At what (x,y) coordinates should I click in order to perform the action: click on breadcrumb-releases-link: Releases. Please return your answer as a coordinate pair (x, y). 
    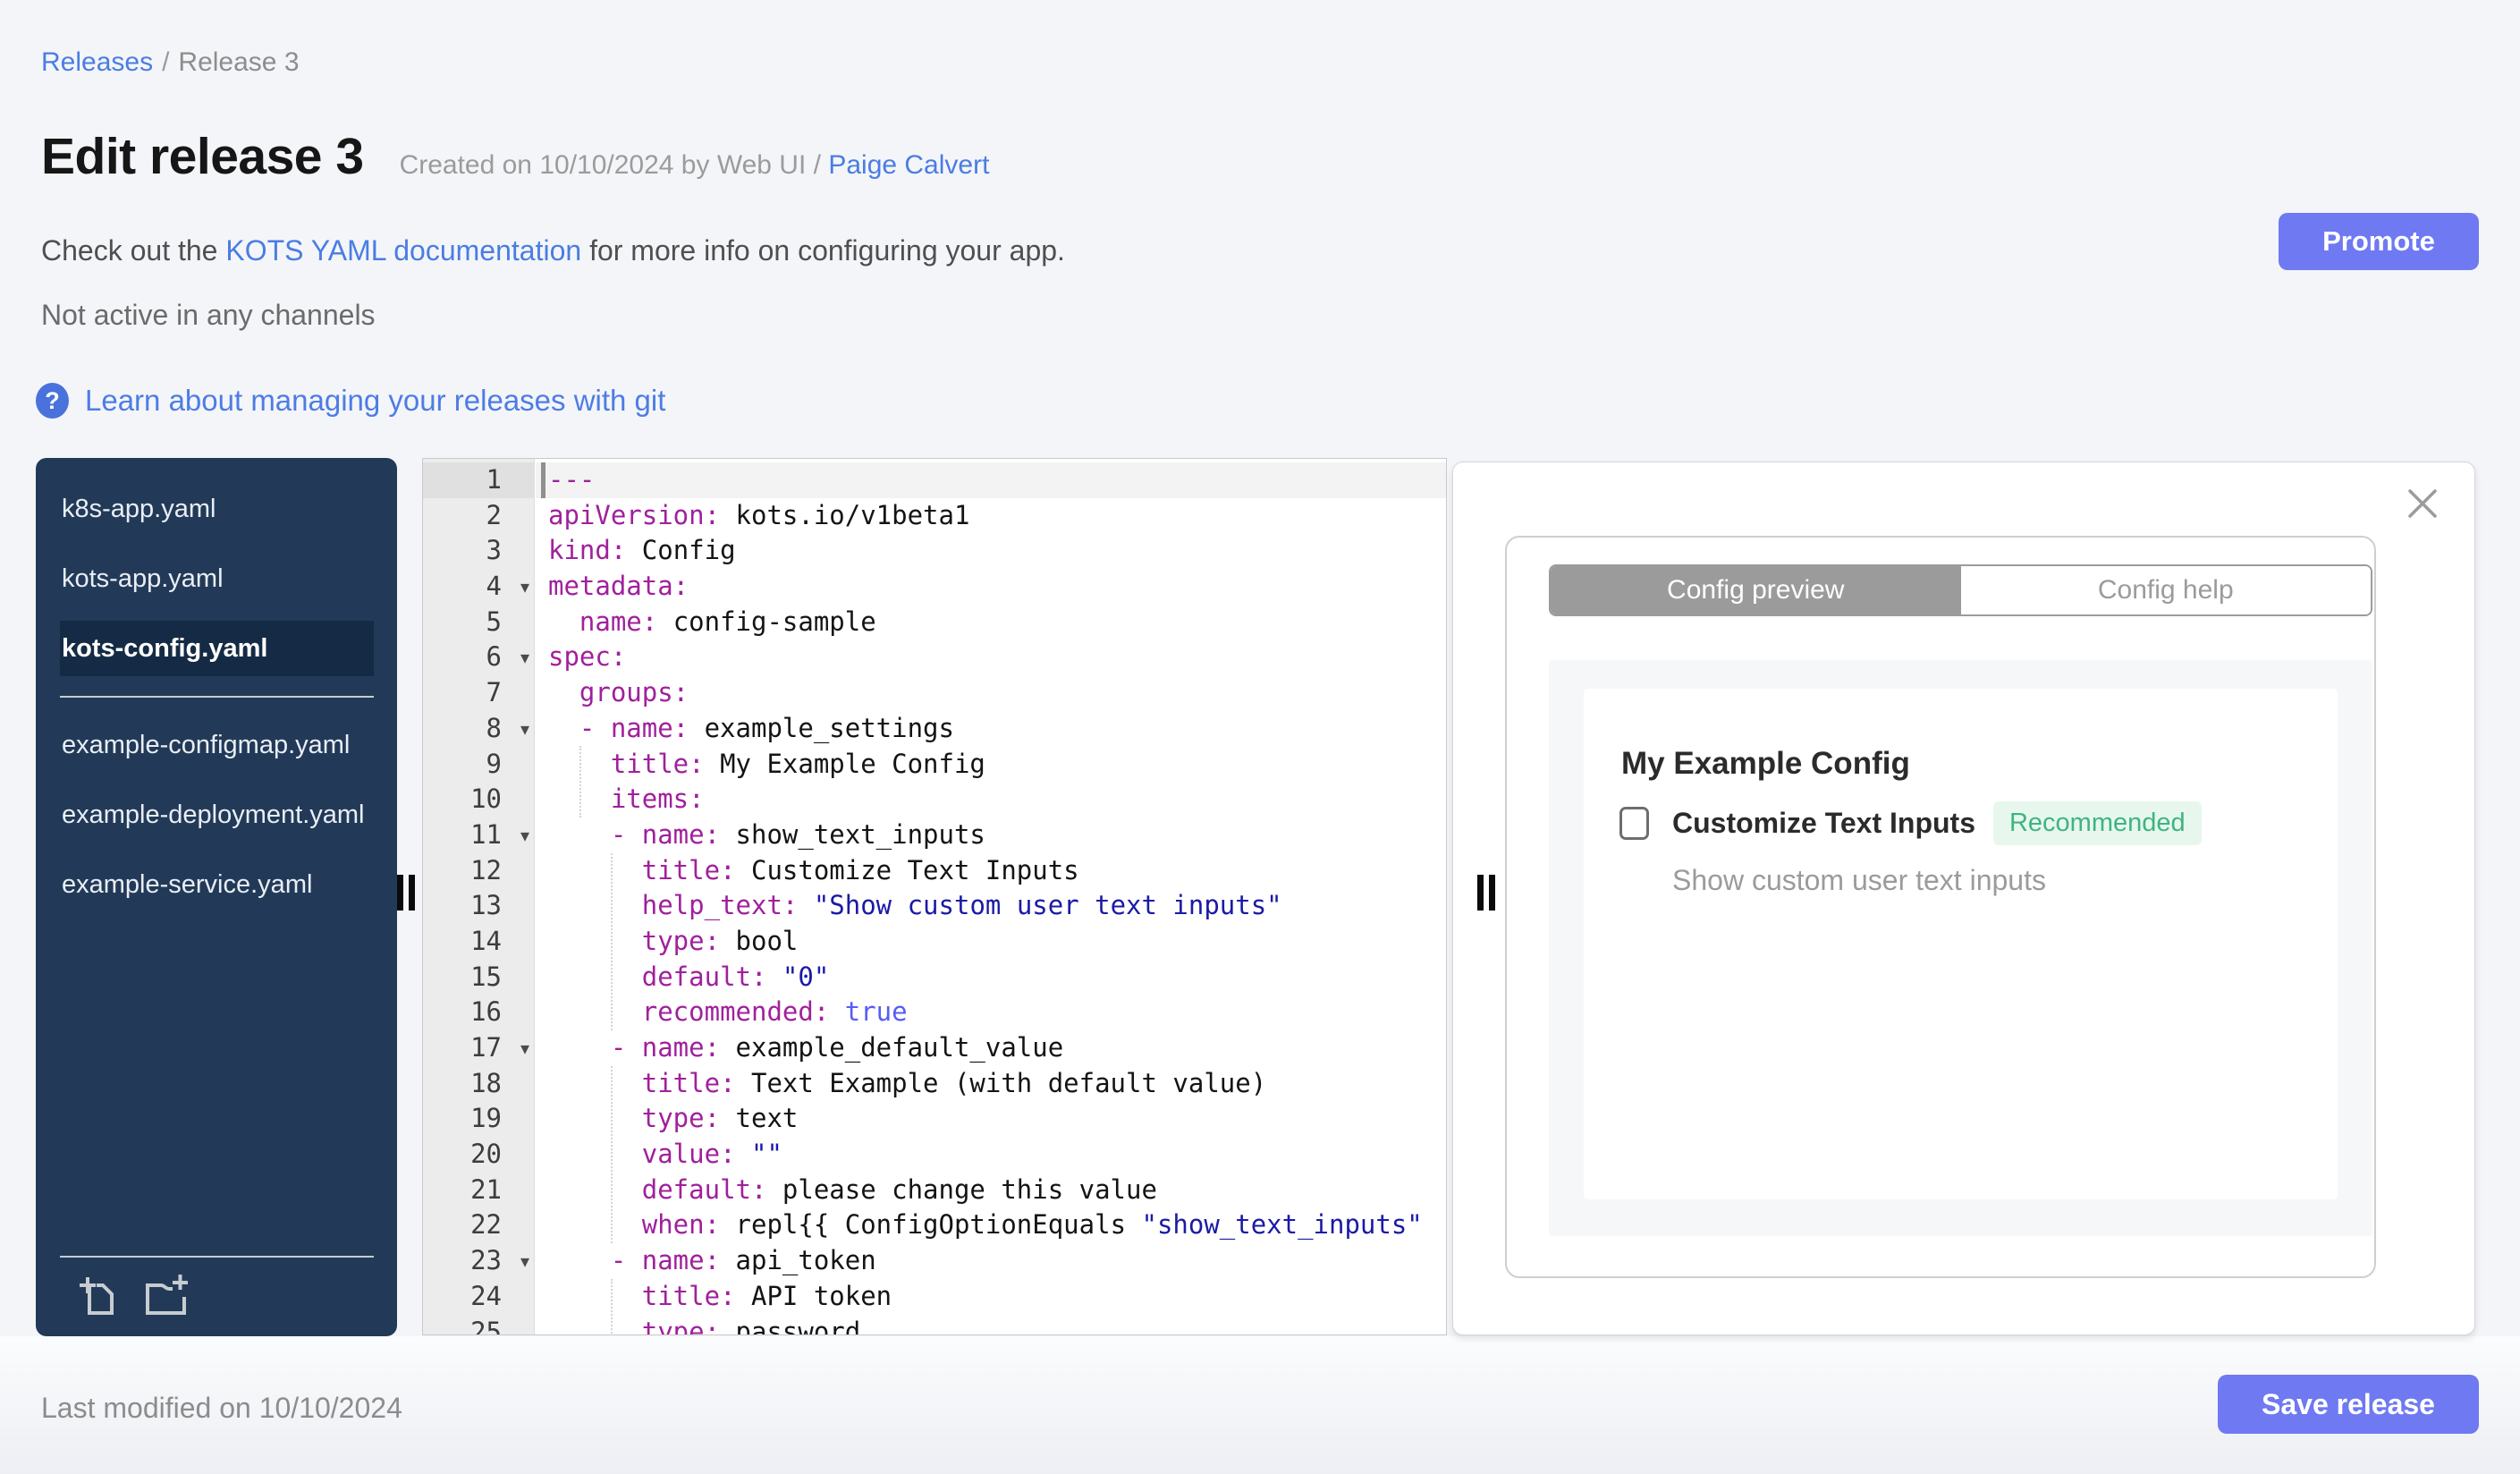
    Looking at the image, I should click on (97, 62).